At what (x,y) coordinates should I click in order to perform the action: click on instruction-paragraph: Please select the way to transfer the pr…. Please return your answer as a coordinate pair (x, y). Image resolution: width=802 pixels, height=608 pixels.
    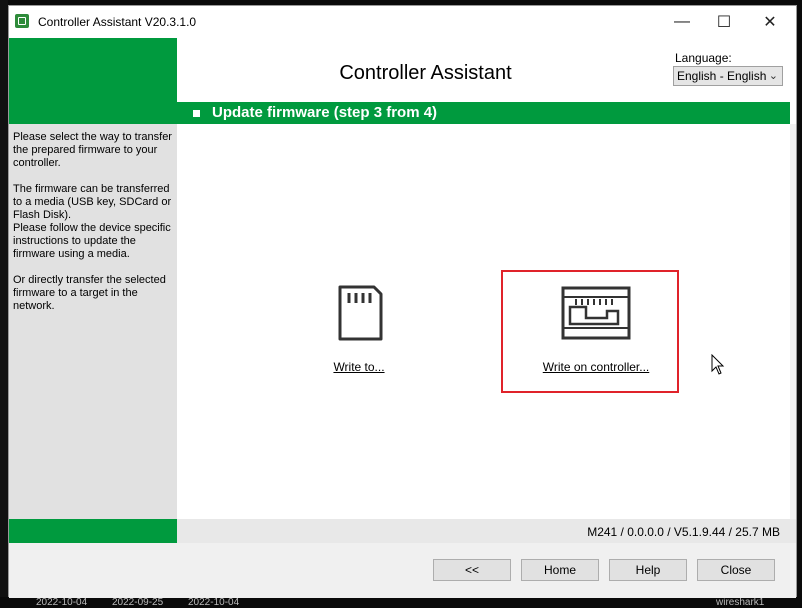
    Looking at the image, I should click on (92, 150).